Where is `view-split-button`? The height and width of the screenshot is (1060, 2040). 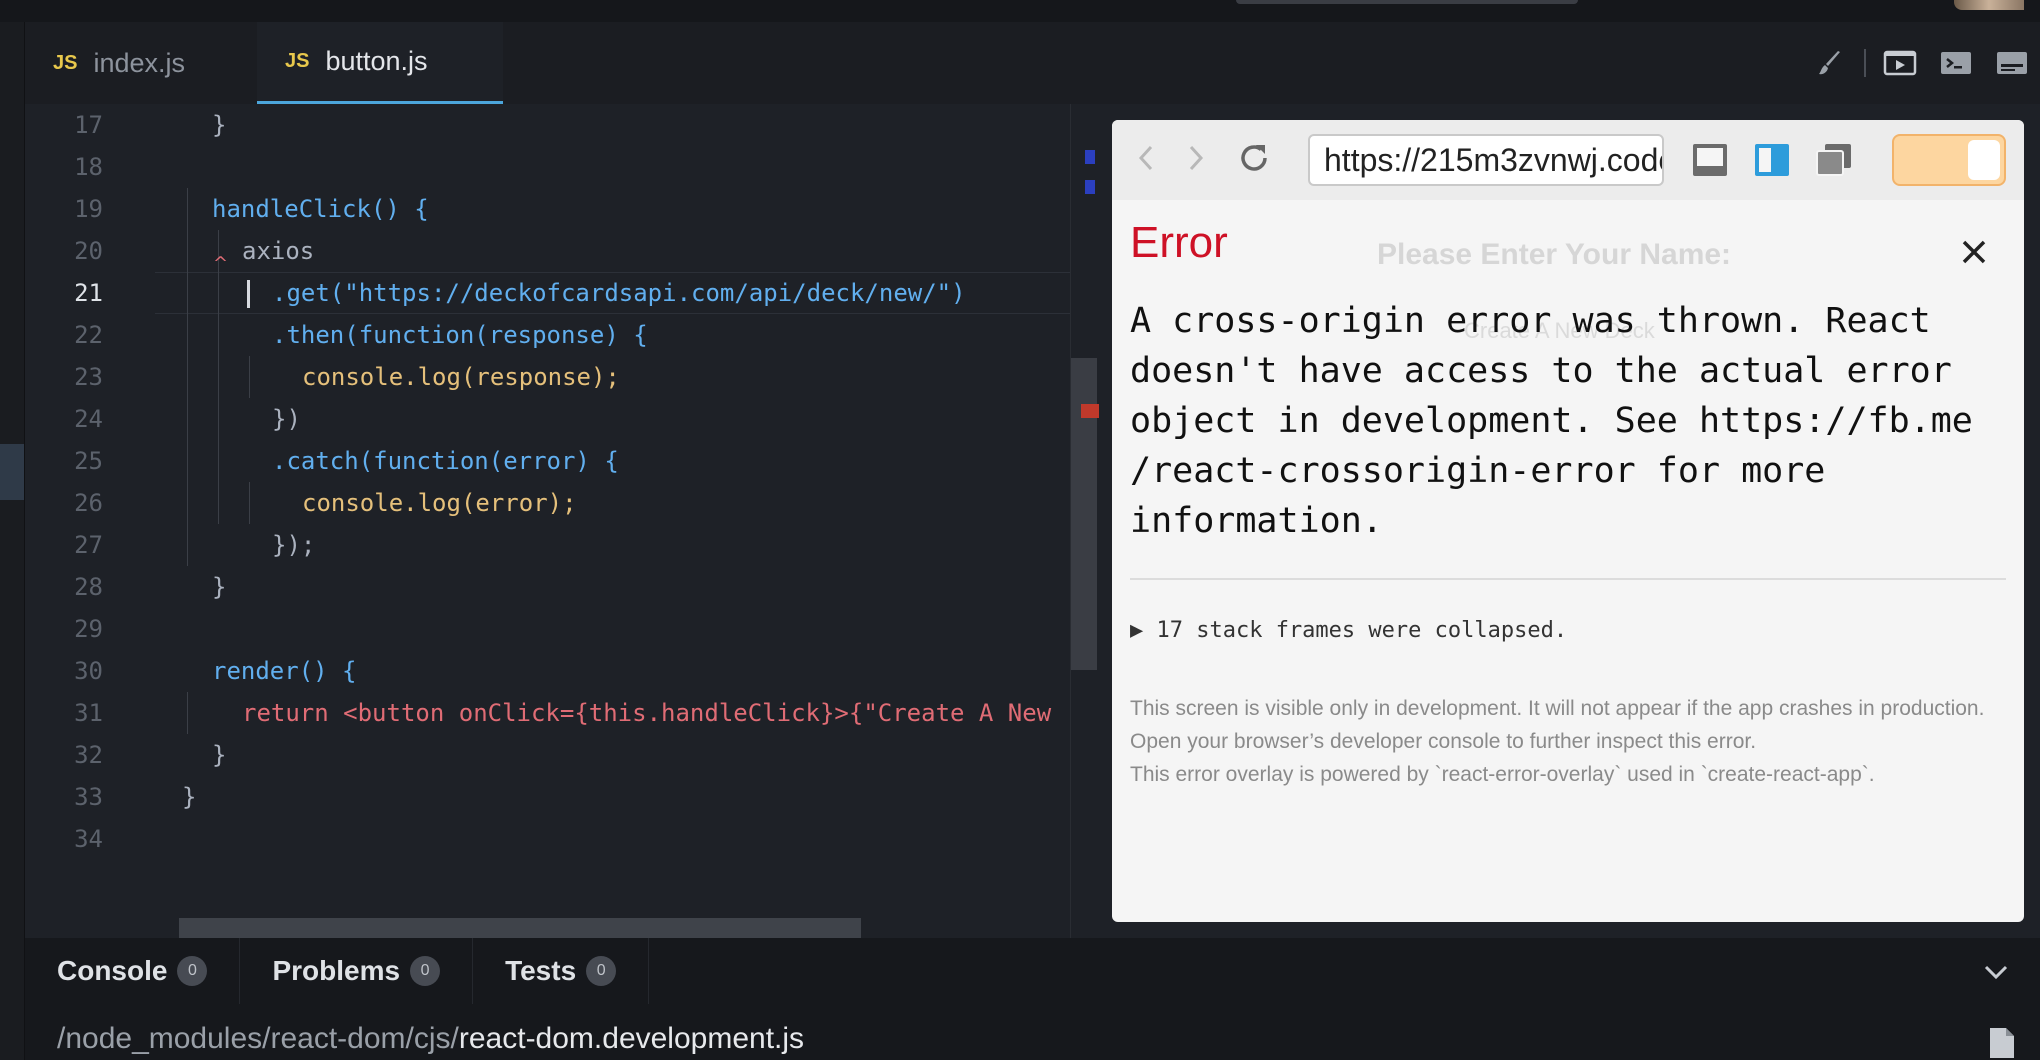 view-split-button is located at coordinates (1772, 160).